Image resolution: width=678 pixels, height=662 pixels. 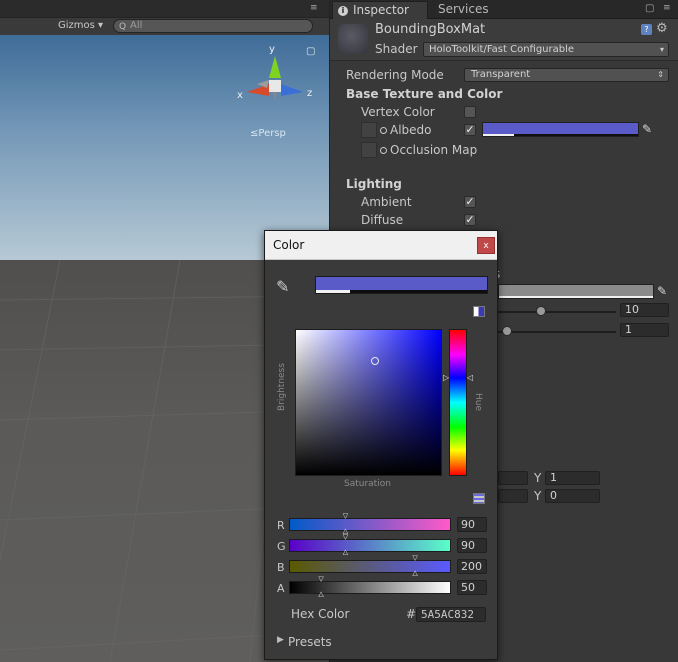 I want to click on chevron-down-icon: ▾, so click(x=661, y=49).